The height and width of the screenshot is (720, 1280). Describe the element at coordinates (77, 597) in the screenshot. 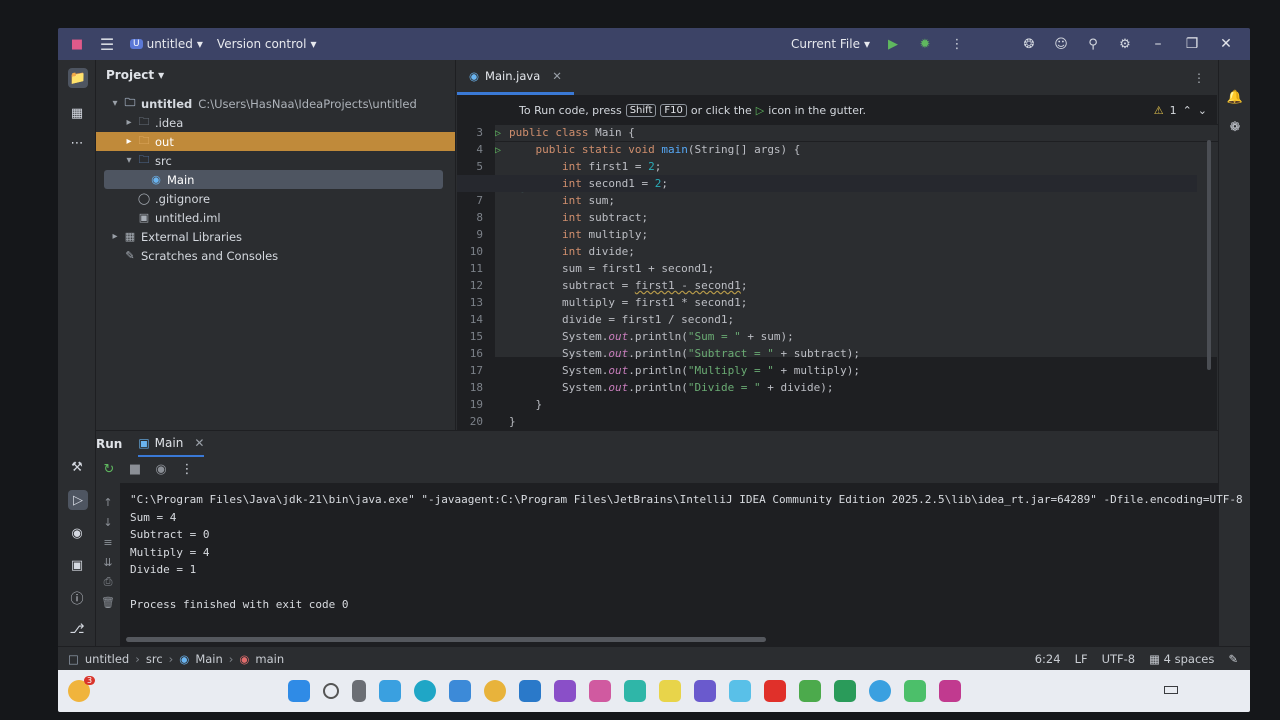

I see `problems-icon: ⓘ` at that location.